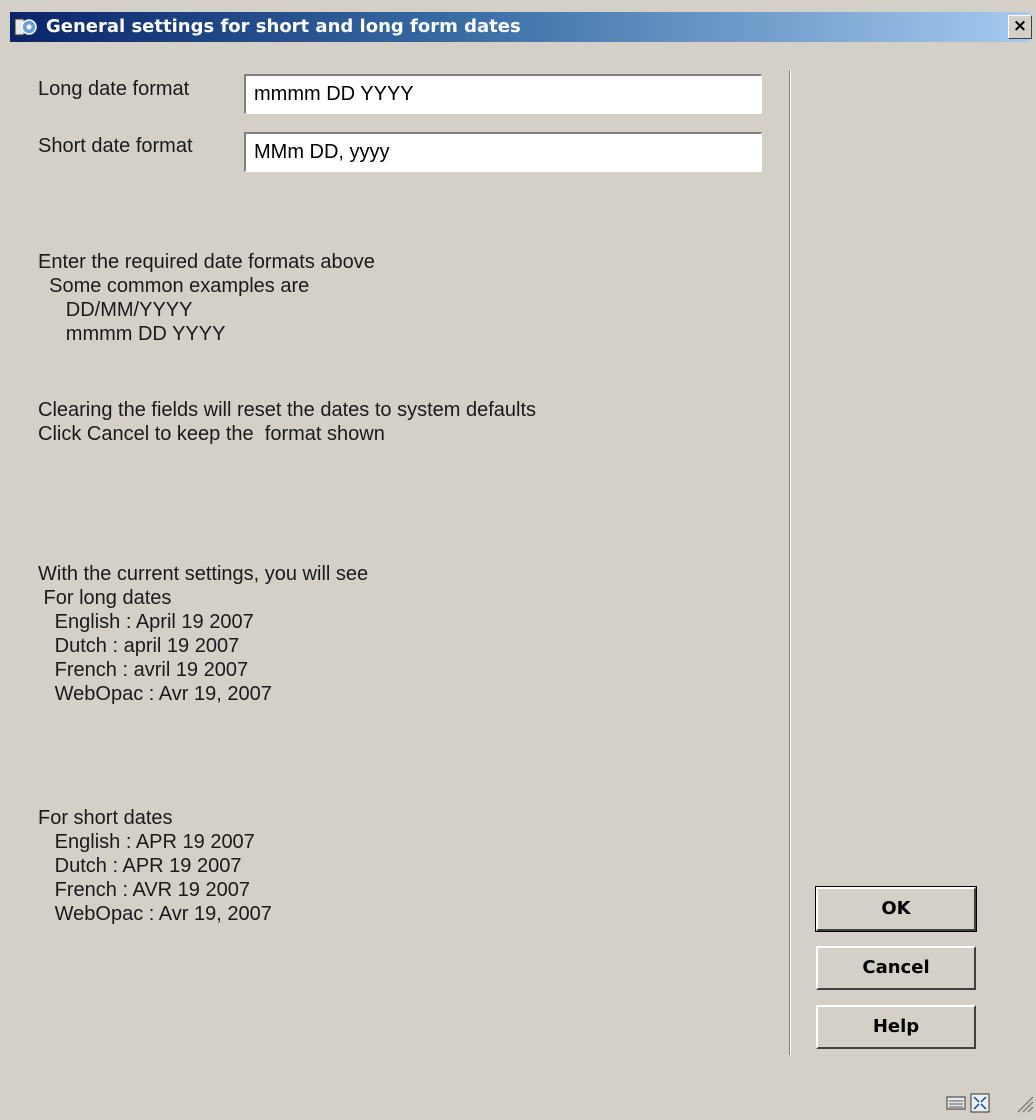 Image resolution: width=1036 pixels, height=1120 pixels. I want to click on preview-line: Dutch : APR 19 2007, so click(140, 866).